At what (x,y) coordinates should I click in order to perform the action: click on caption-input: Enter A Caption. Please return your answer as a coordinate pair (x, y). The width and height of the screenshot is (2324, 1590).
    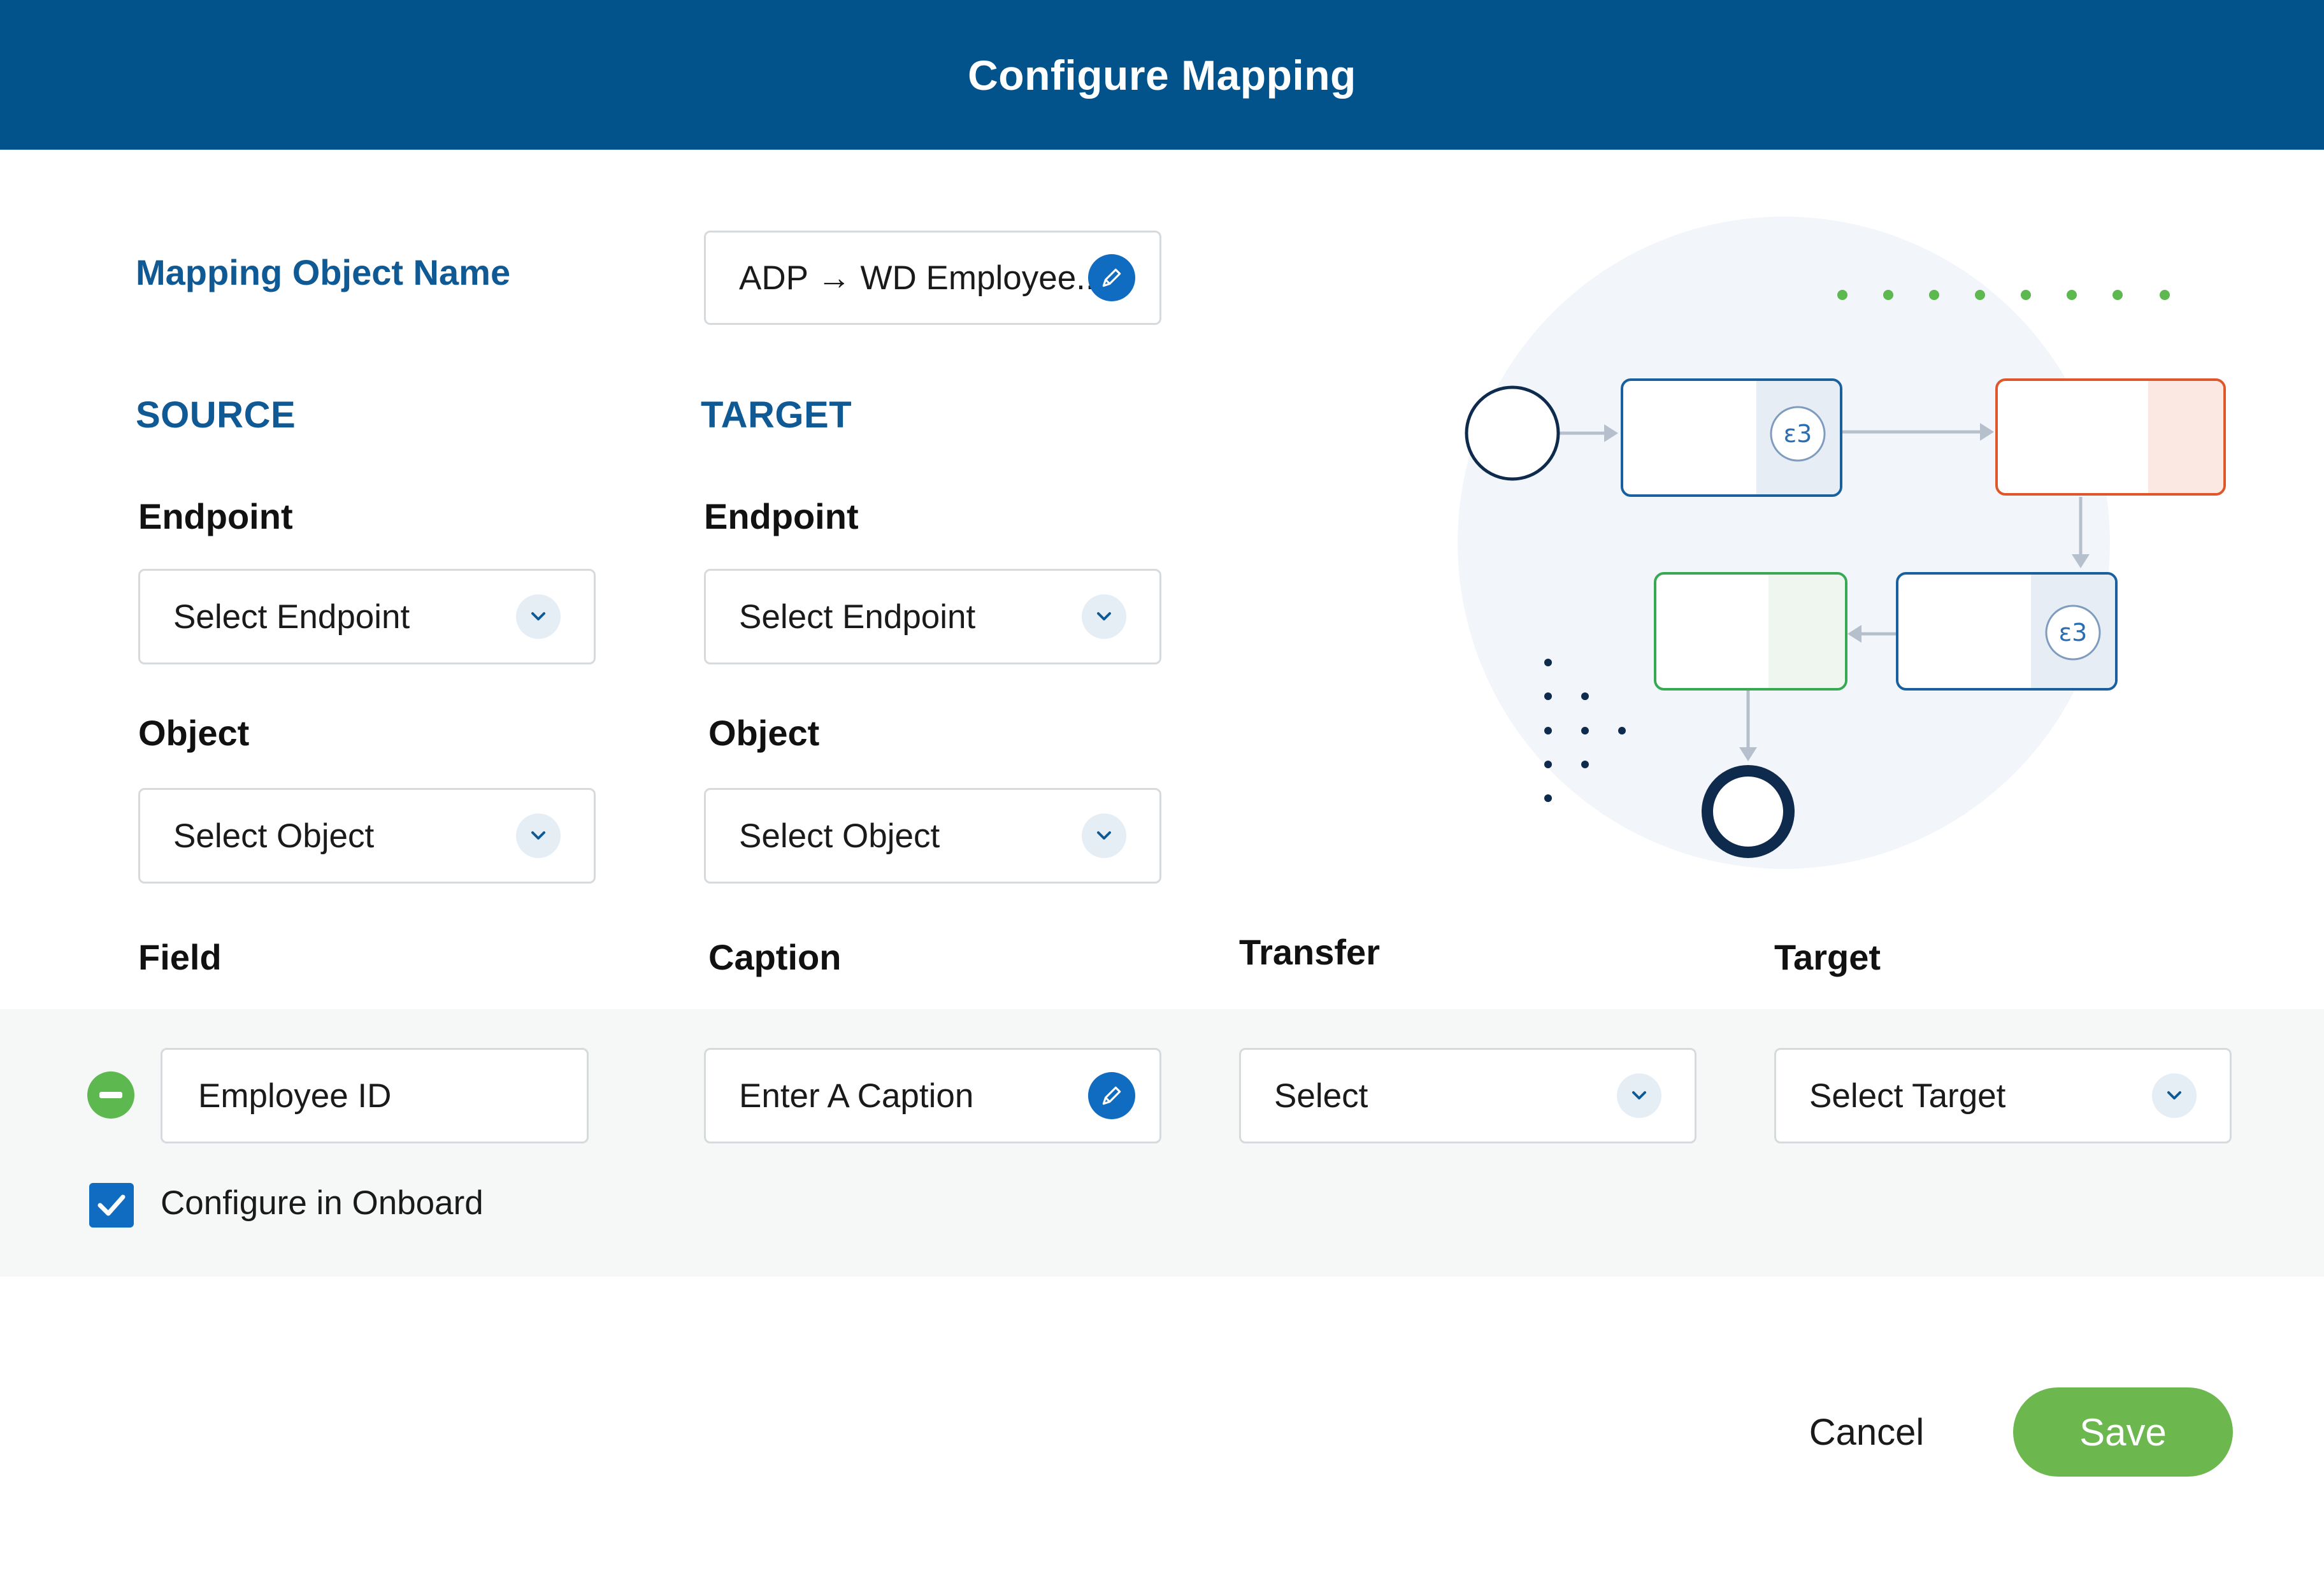
    Looking at the image, I should click on (933, 1095).